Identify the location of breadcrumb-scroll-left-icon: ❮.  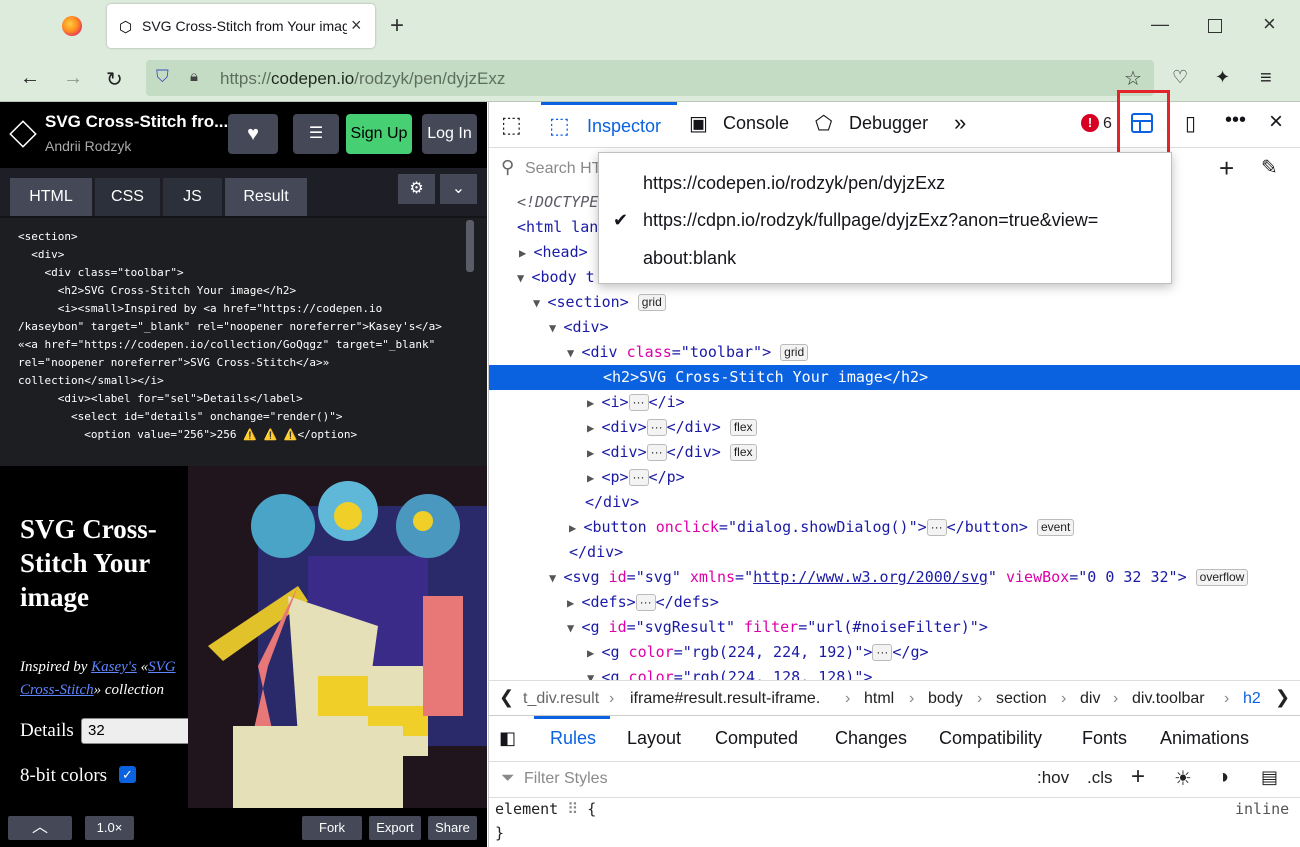
(506, 697).